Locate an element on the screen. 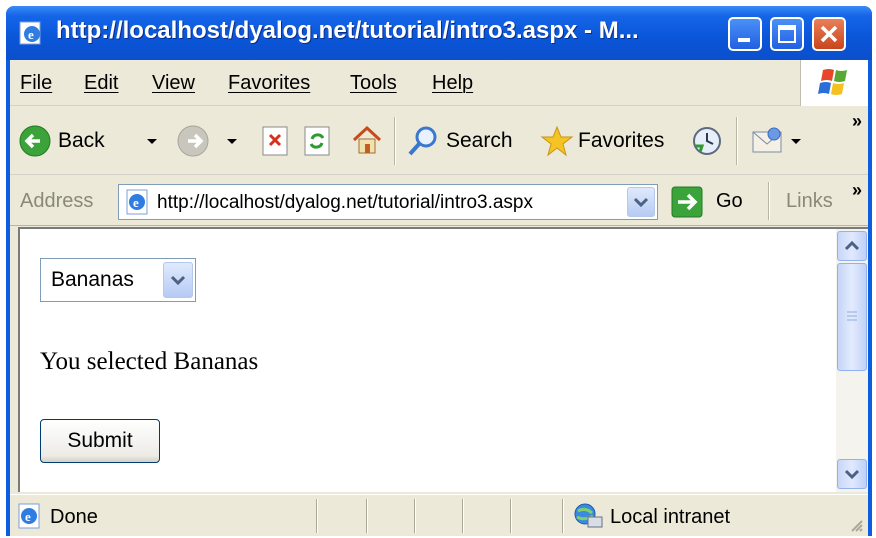  menu-bar: File Edit View Favorites Tools Help is located at coordinates (439, 83).